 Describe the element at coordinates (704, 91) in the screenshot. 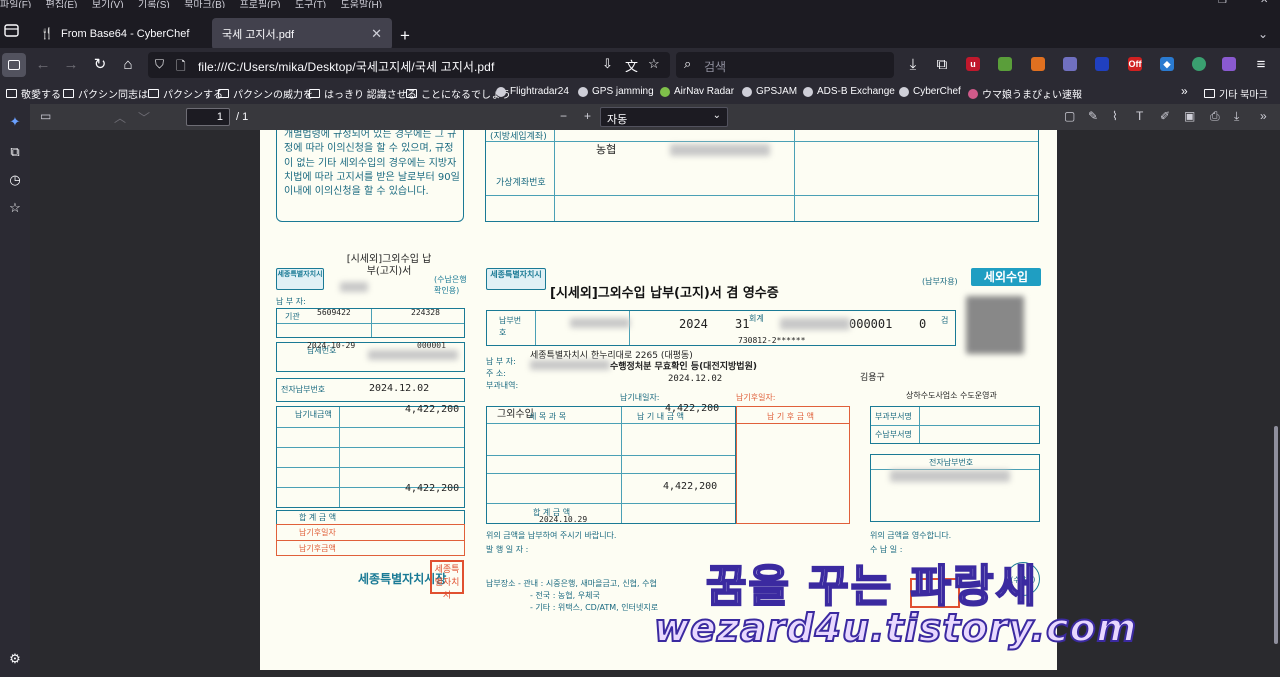

I see `bookmark-label: AirNav Radar` at that location.